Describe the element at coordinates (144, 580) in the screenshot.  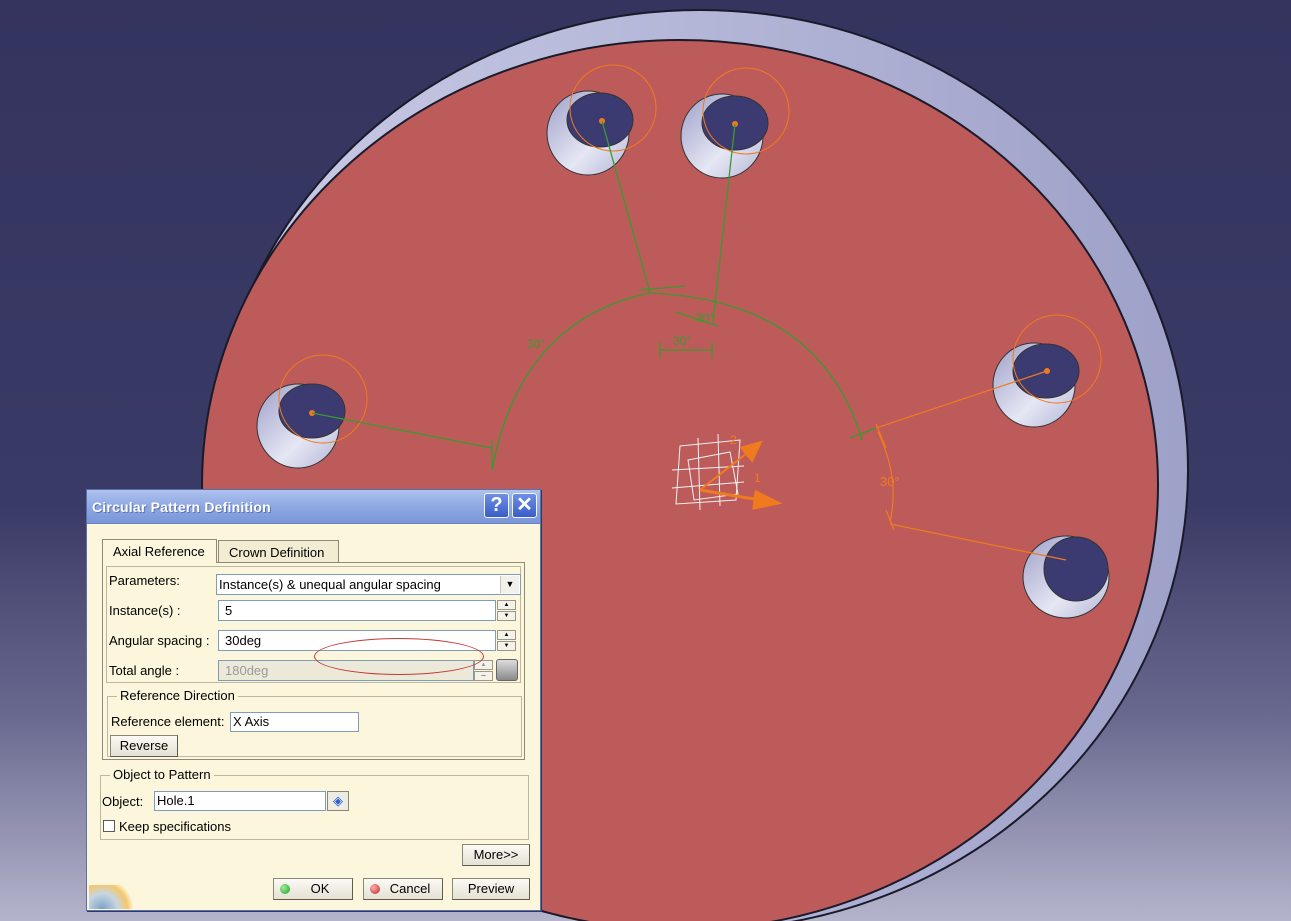
I see `parameters-label: Parameters:` at that location.